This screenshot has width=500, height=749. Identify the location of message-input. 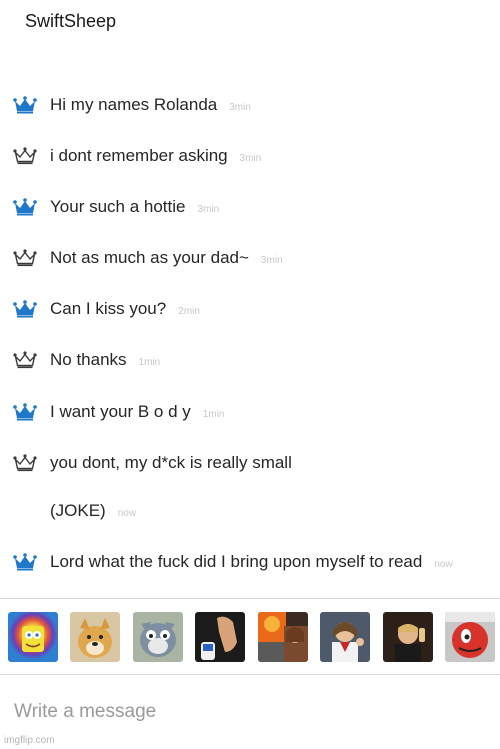
(244, 712).